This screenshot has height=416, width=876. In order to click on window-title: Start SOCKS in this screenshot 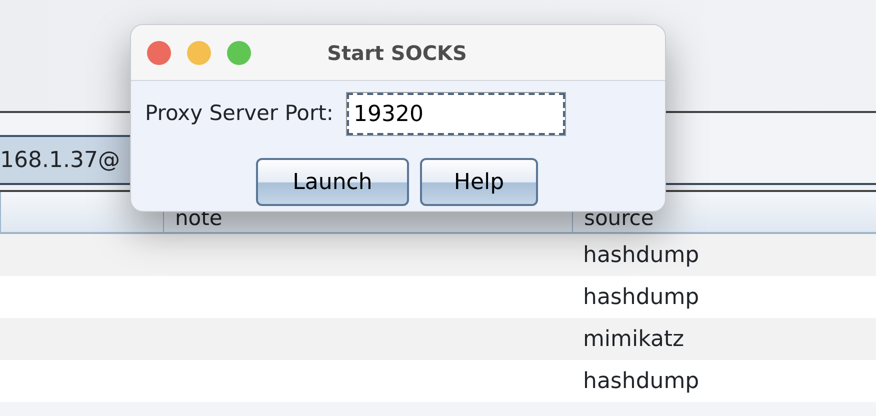, I will do `click(397, 53)`.